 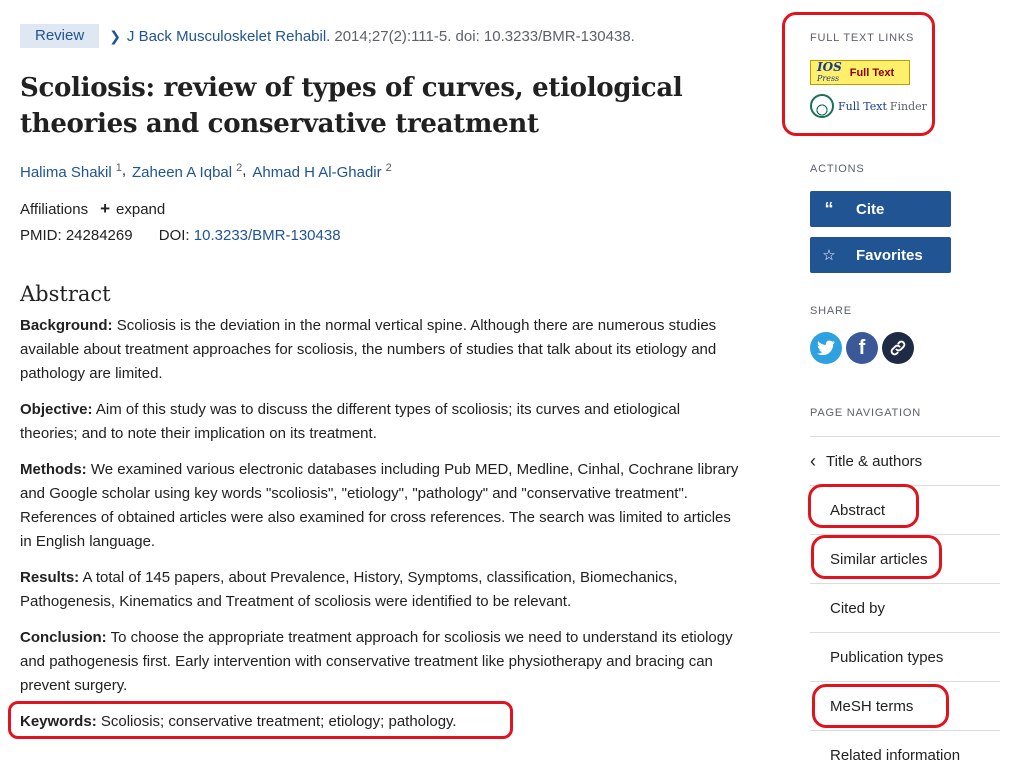 What do you see at coordinates (321, 171) in the screenshot?
I see `author-link: Ahmad H Al-Ghadir 2` at bounding box center [321, 171].